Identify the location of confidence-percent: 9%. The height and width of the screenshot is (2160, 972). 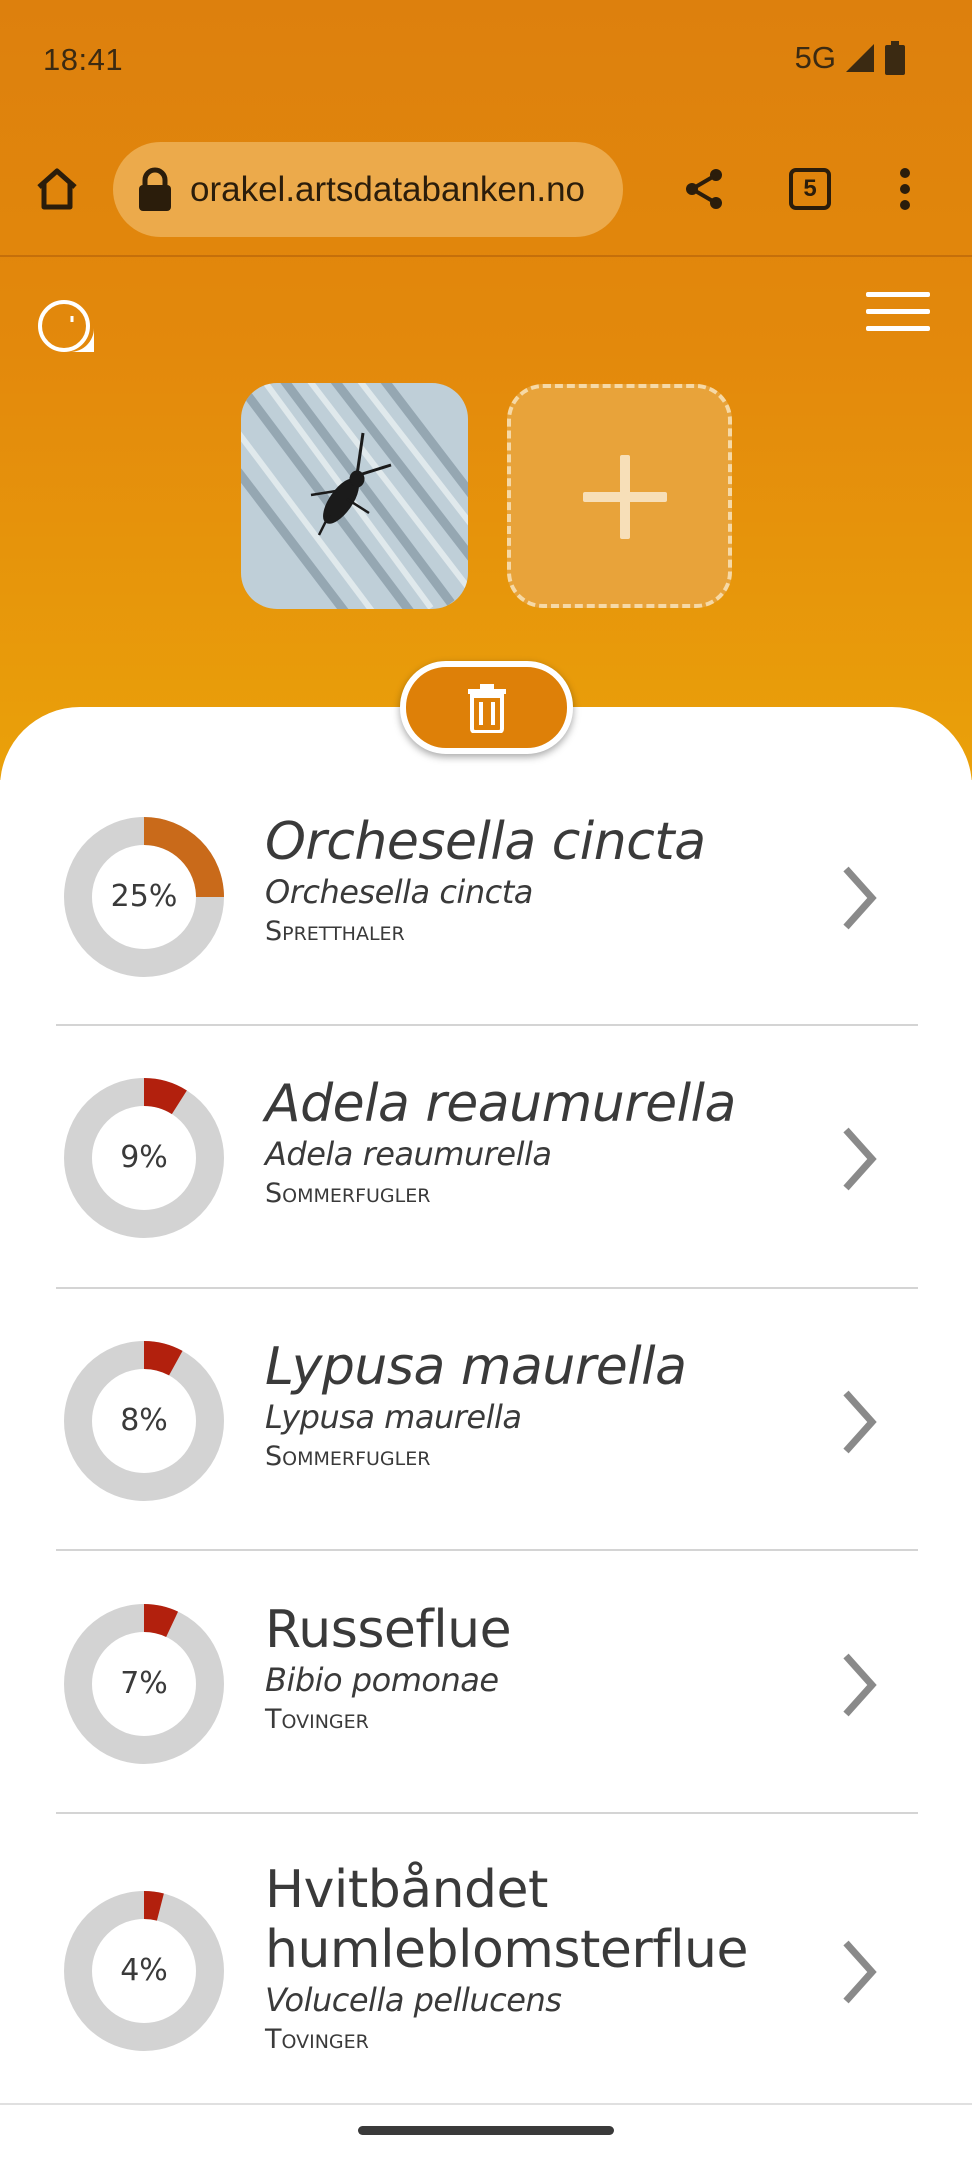
(144, 1157).